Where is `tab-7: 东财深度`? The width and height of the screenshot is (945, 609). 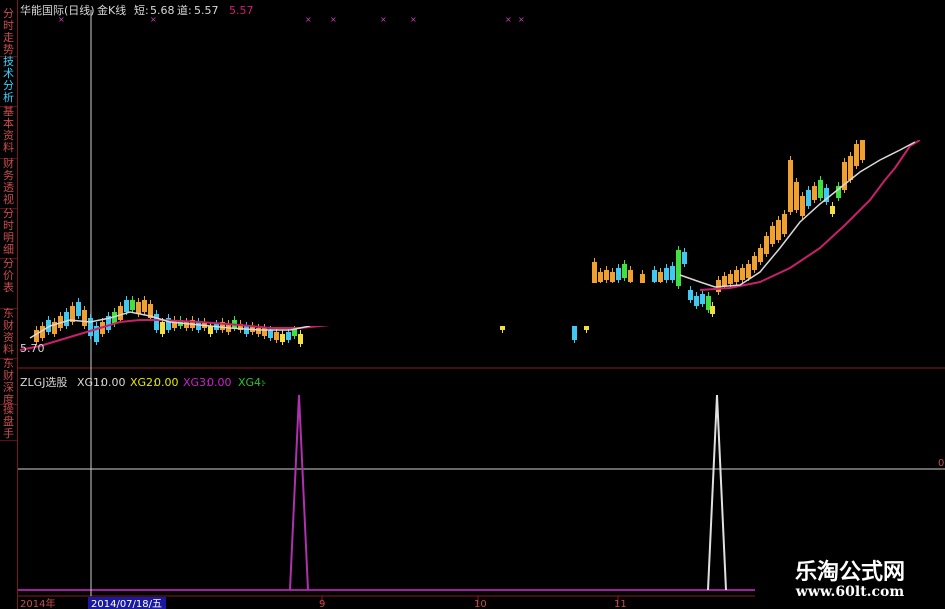 tab-7: 东财深度 is located at coordinates (8, 382).